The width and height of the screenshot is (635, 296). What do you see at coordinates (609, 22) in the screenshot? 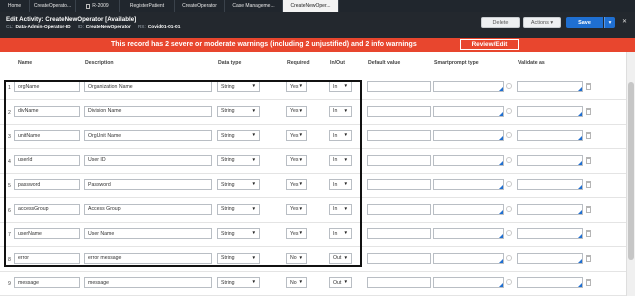
I see `save-menu-button: ▾` at bounding box center [609, 22].